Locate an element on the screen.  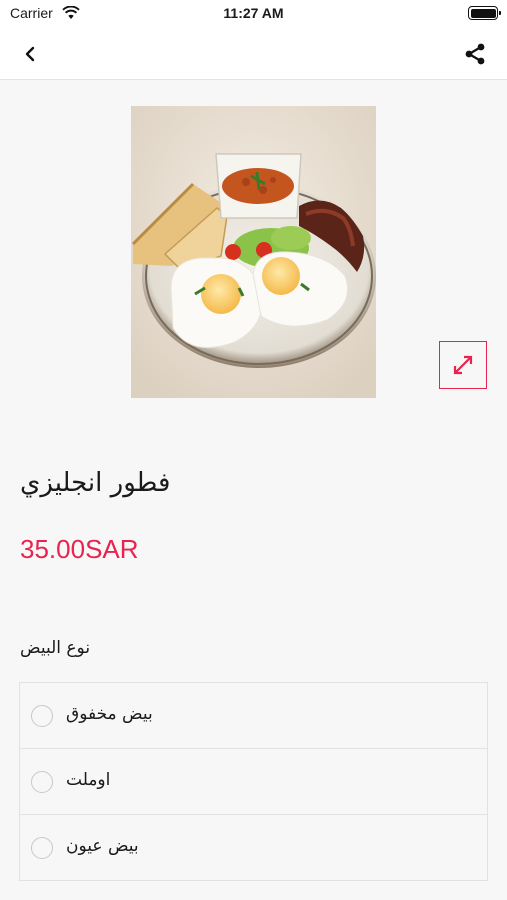
option-omelette: اوملت is located at coordinates (253, 782).